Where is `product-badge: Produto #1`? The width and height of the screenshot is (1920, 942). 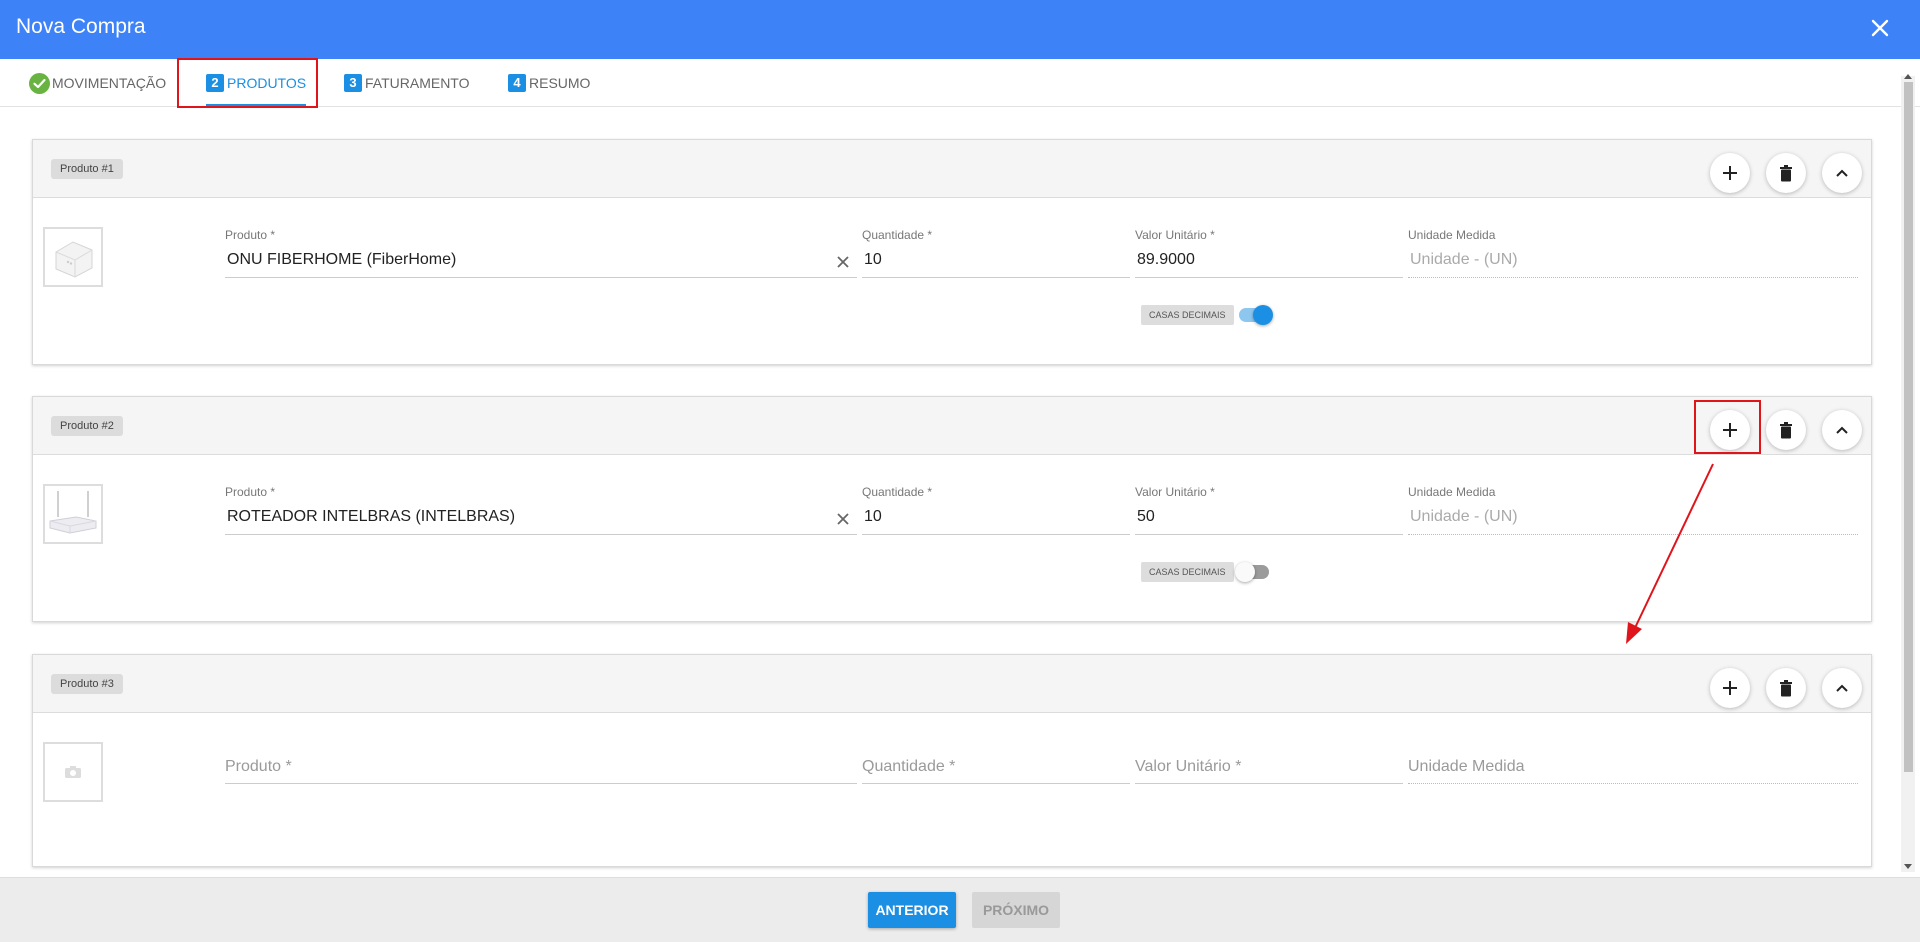 product-badge: Produto #1 is located at coordinates (87, 169).